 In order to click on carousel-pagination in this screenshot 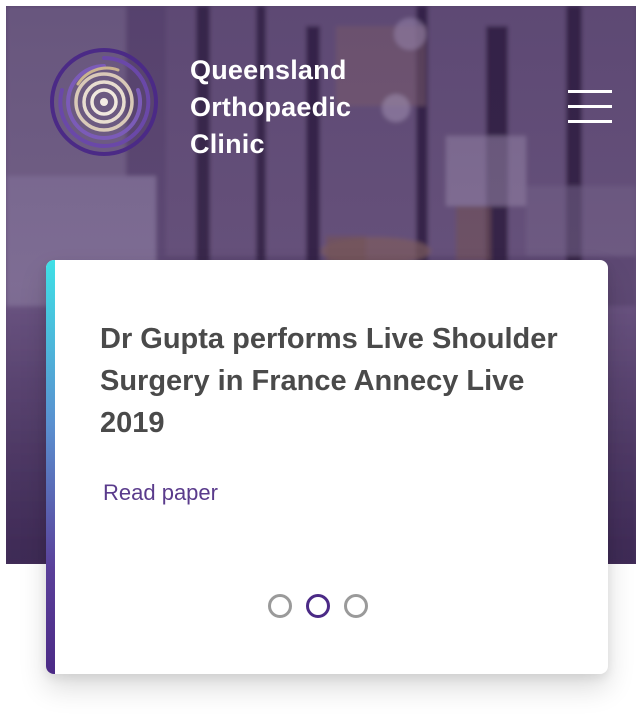, I will do `click(318, 607)`.